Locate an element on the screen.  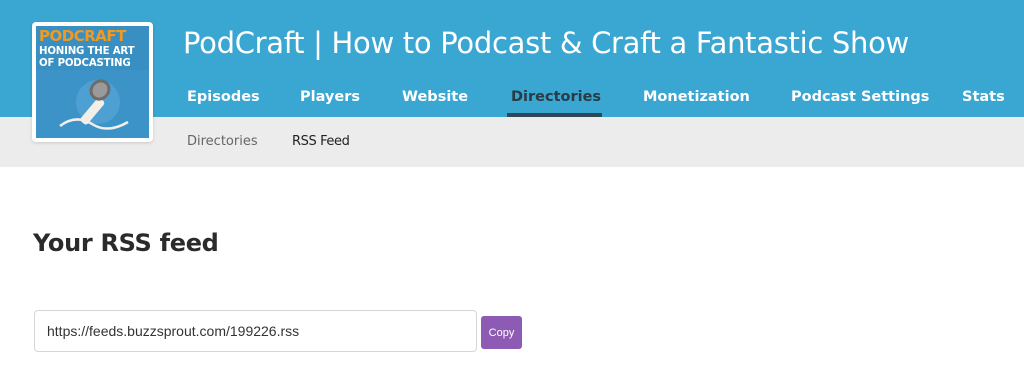
tab-podcast-settings: Podcast Settings is located at coordinates (860, 97).